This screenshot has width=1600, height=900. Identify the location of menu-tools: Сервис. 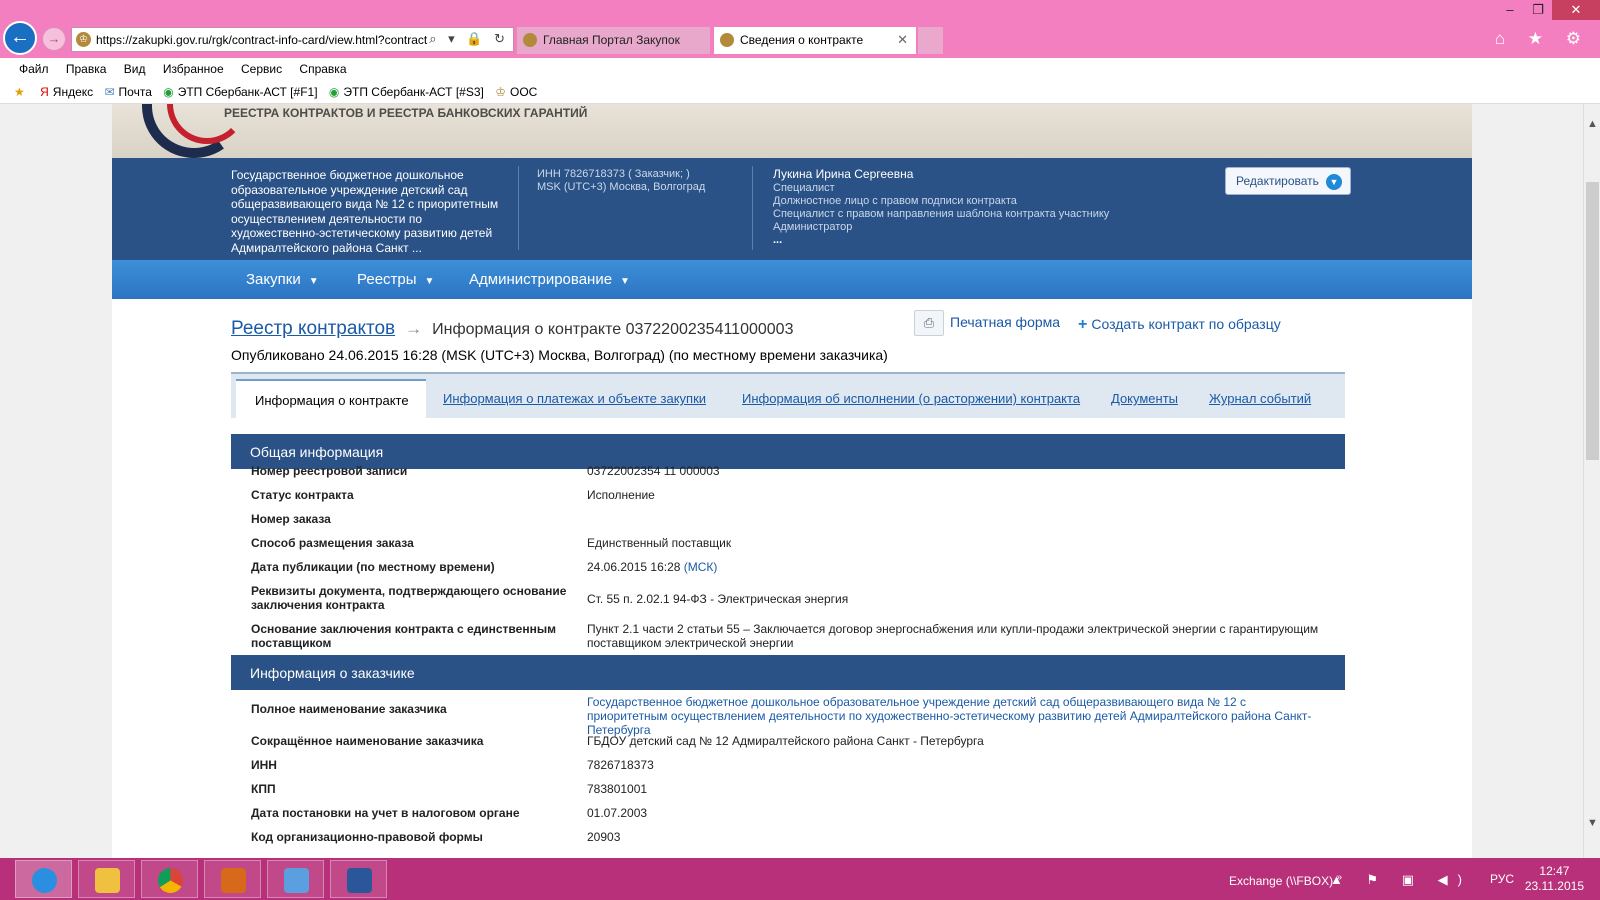
(261, 69).